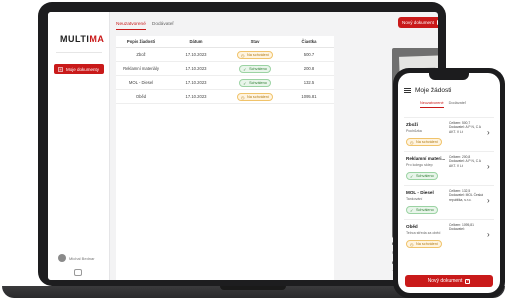 Image resolution: width=507 pixels, height=305 pixels. I want to click on row-description: MOL - Diesel, so click(141, 82).